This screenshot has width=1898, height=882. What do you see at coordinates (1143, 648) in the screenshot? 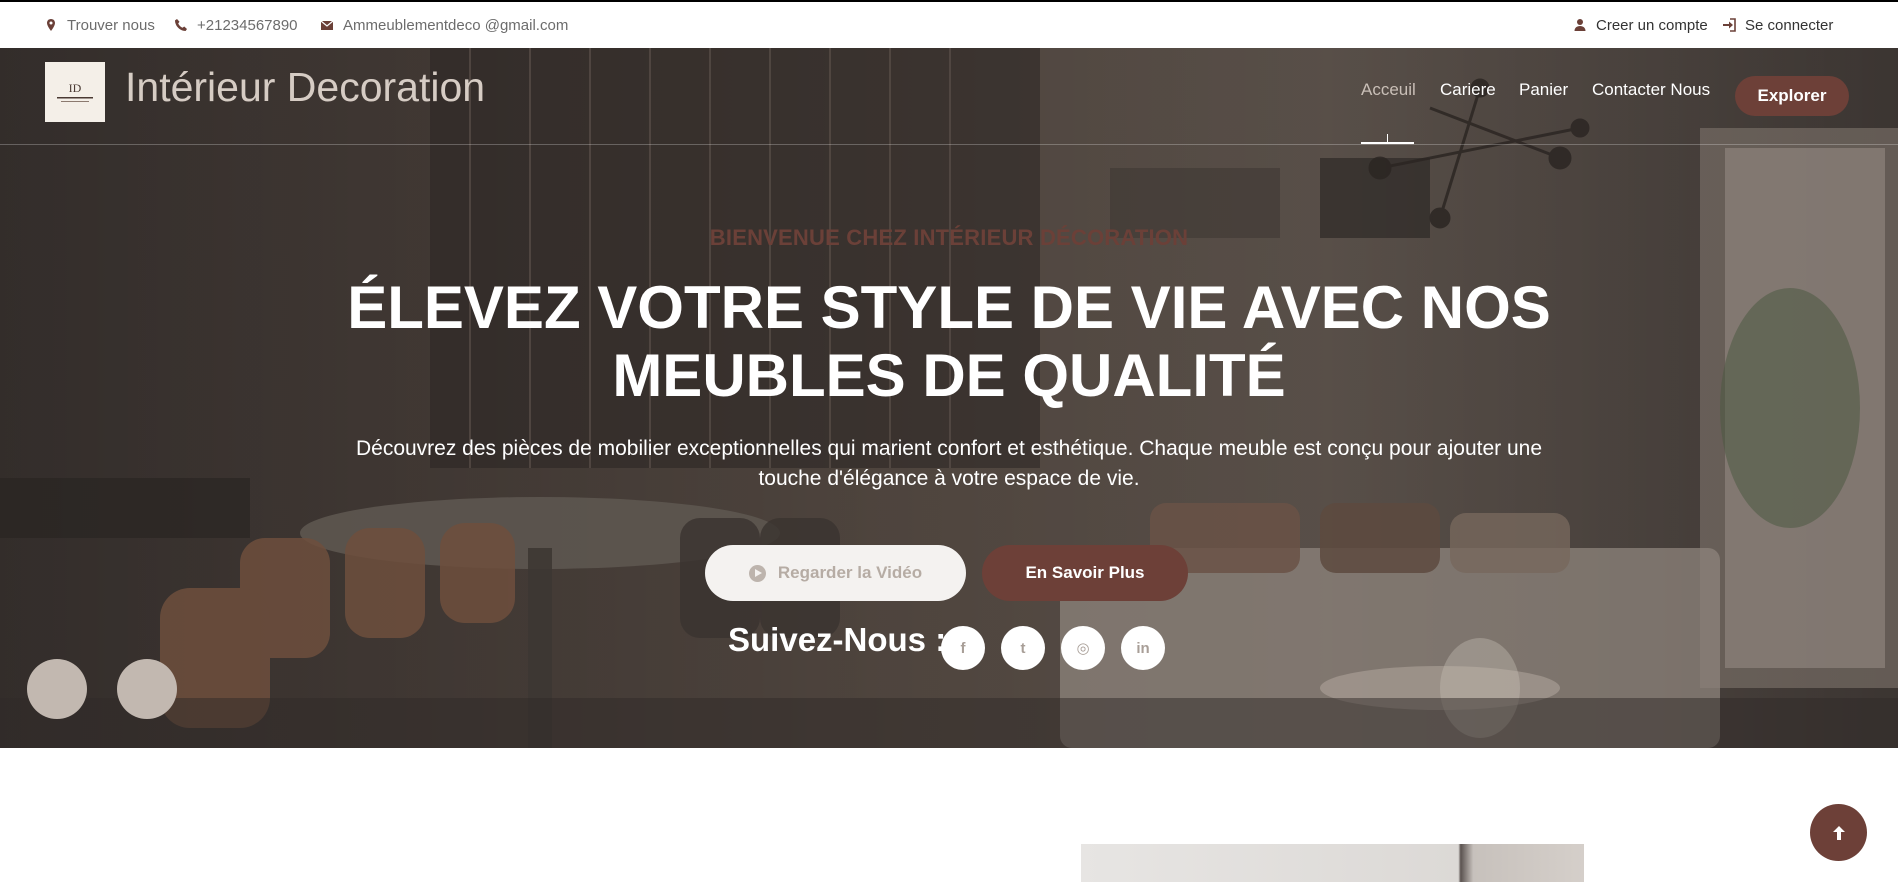
I see `linkedin-icon: in` at bounding box center [1143, 648].